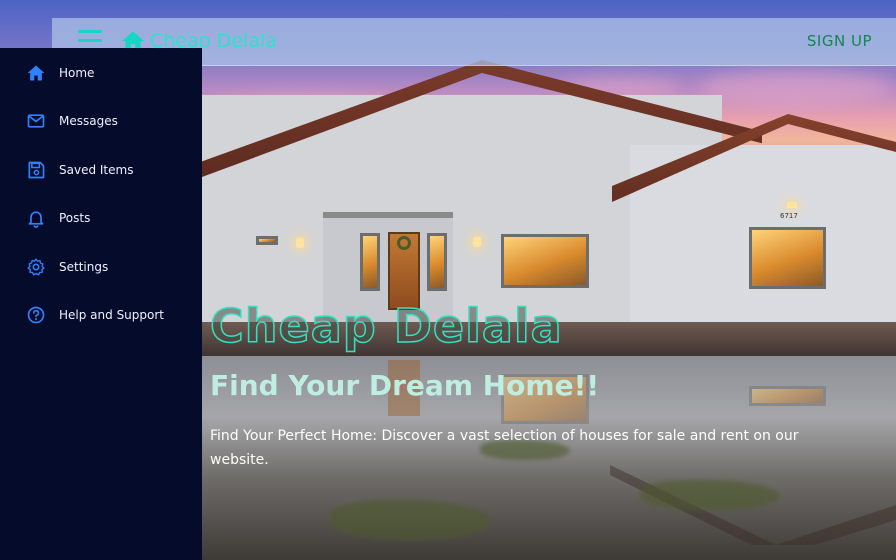 The height and width of the screenshot is (560, 896). Describe the element at coordinates (36, 73) in the screenshot. I see `home-icon` at that location.